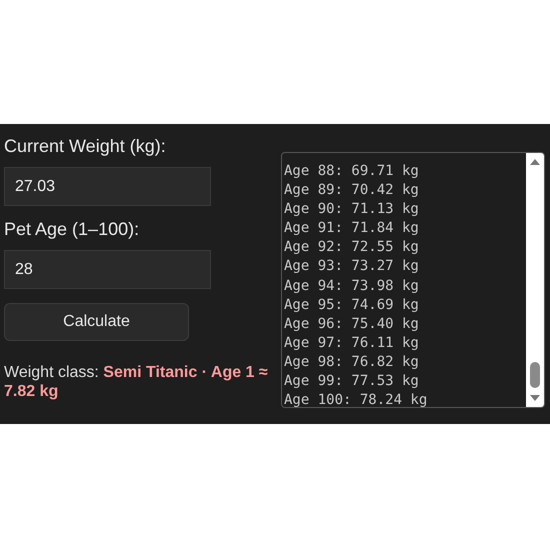 The width and height of the screenshot is (550, 550). I want to click on scroll-down-icon, so click(535, 398).